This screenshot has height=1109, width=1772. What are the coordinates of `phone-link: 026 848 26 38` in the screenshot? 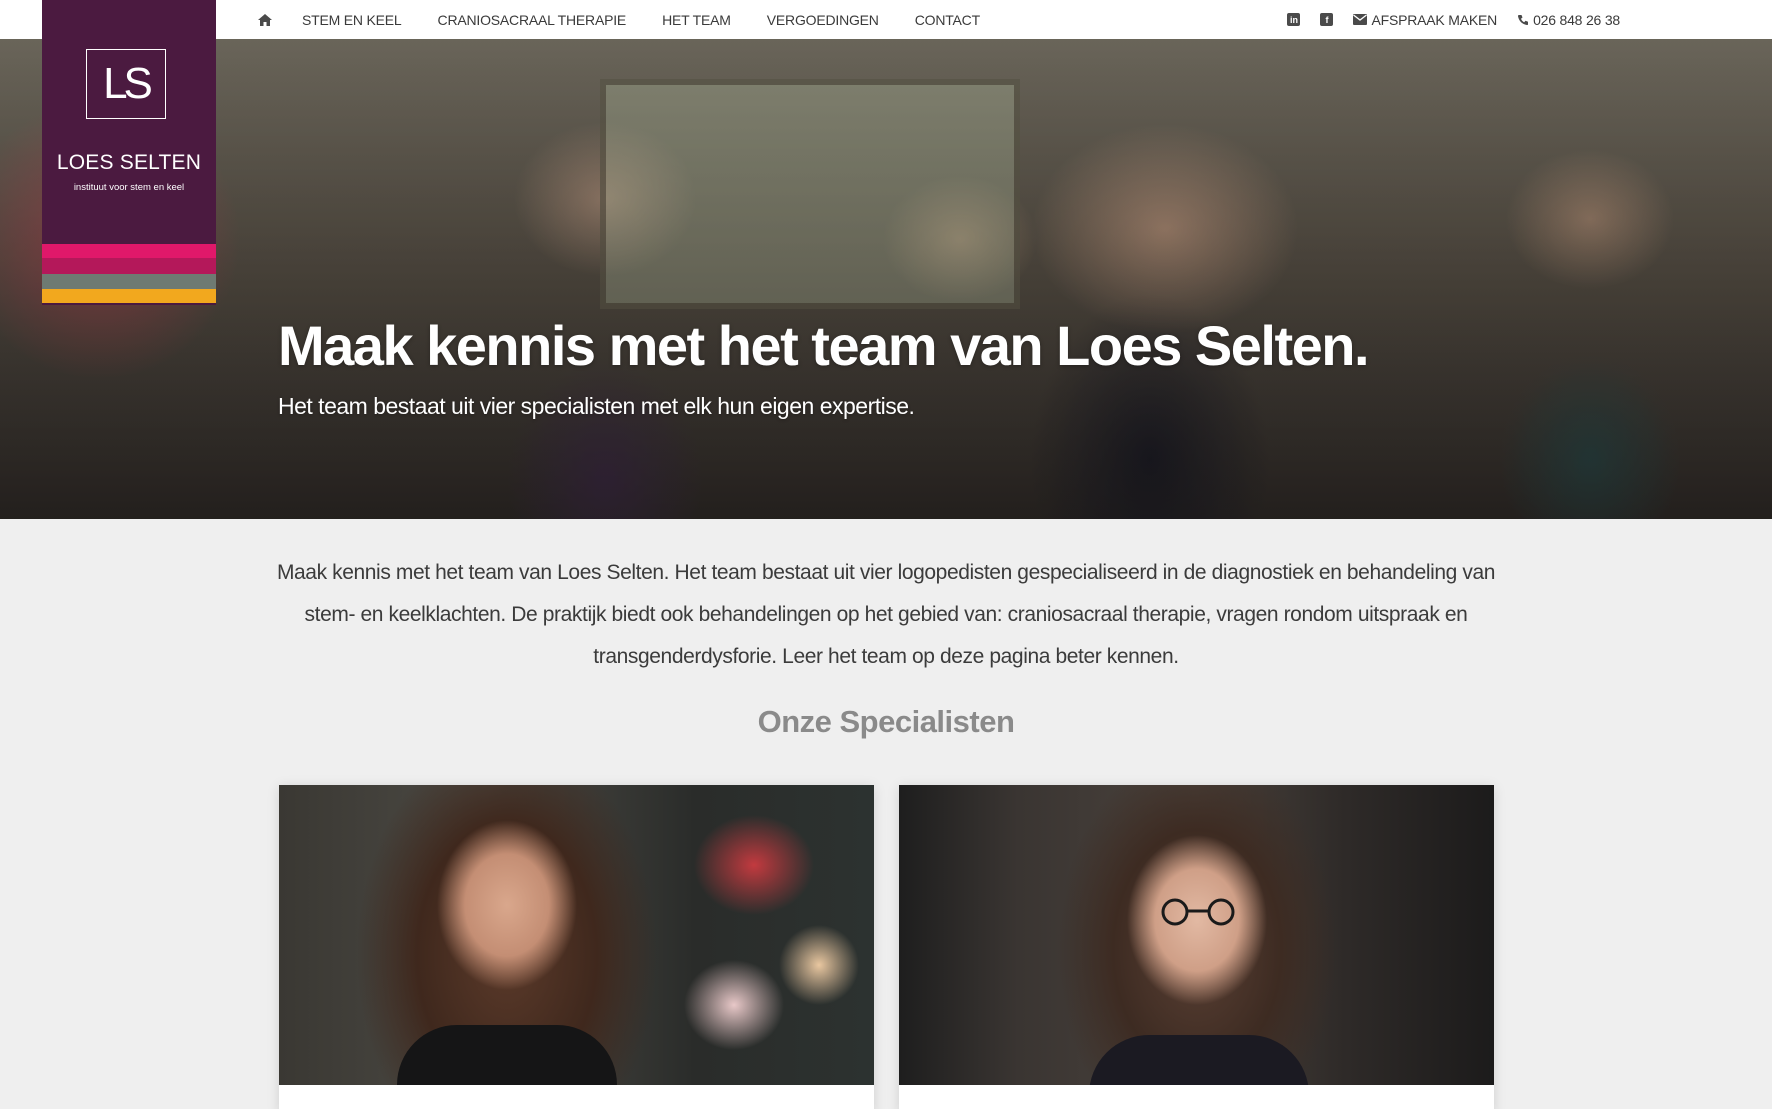 It's located at (1568, 20).